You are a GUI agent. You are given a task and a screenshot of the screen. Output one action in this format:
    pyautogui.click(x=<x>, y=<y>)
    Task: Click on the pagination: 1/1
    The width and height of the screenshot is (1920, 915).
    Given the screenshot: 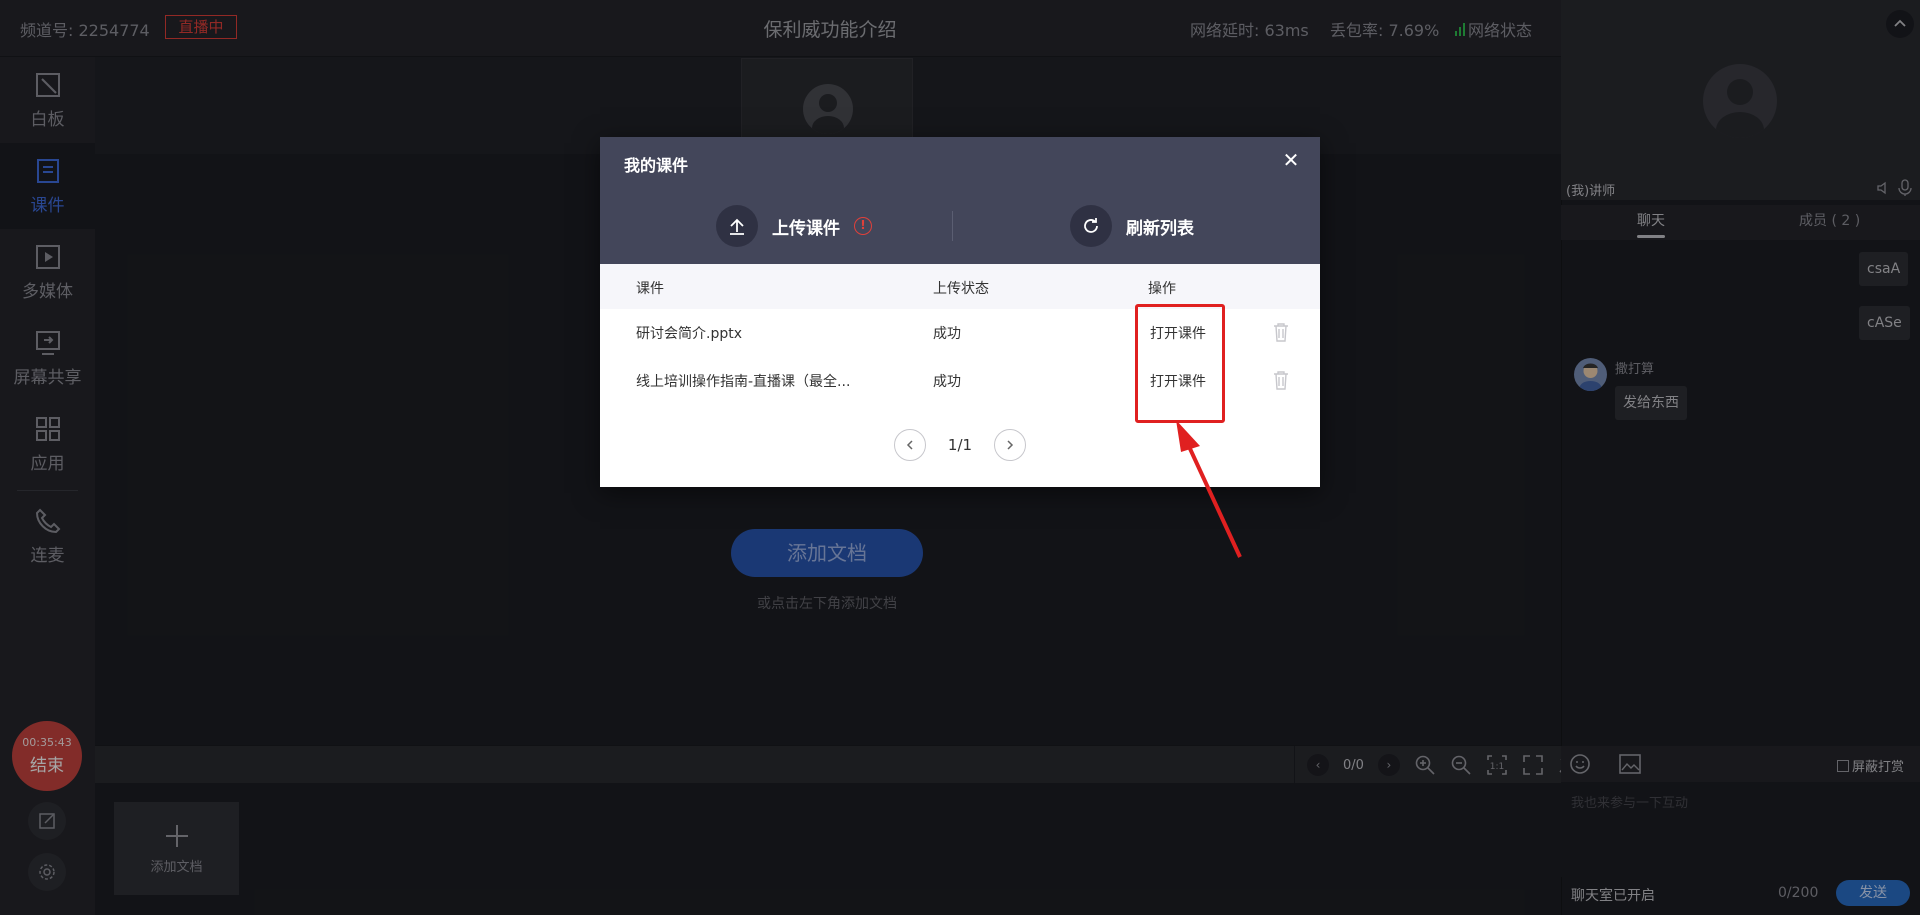 What is the action you would take?
    pyautogui.click(x=960, y=445)
    